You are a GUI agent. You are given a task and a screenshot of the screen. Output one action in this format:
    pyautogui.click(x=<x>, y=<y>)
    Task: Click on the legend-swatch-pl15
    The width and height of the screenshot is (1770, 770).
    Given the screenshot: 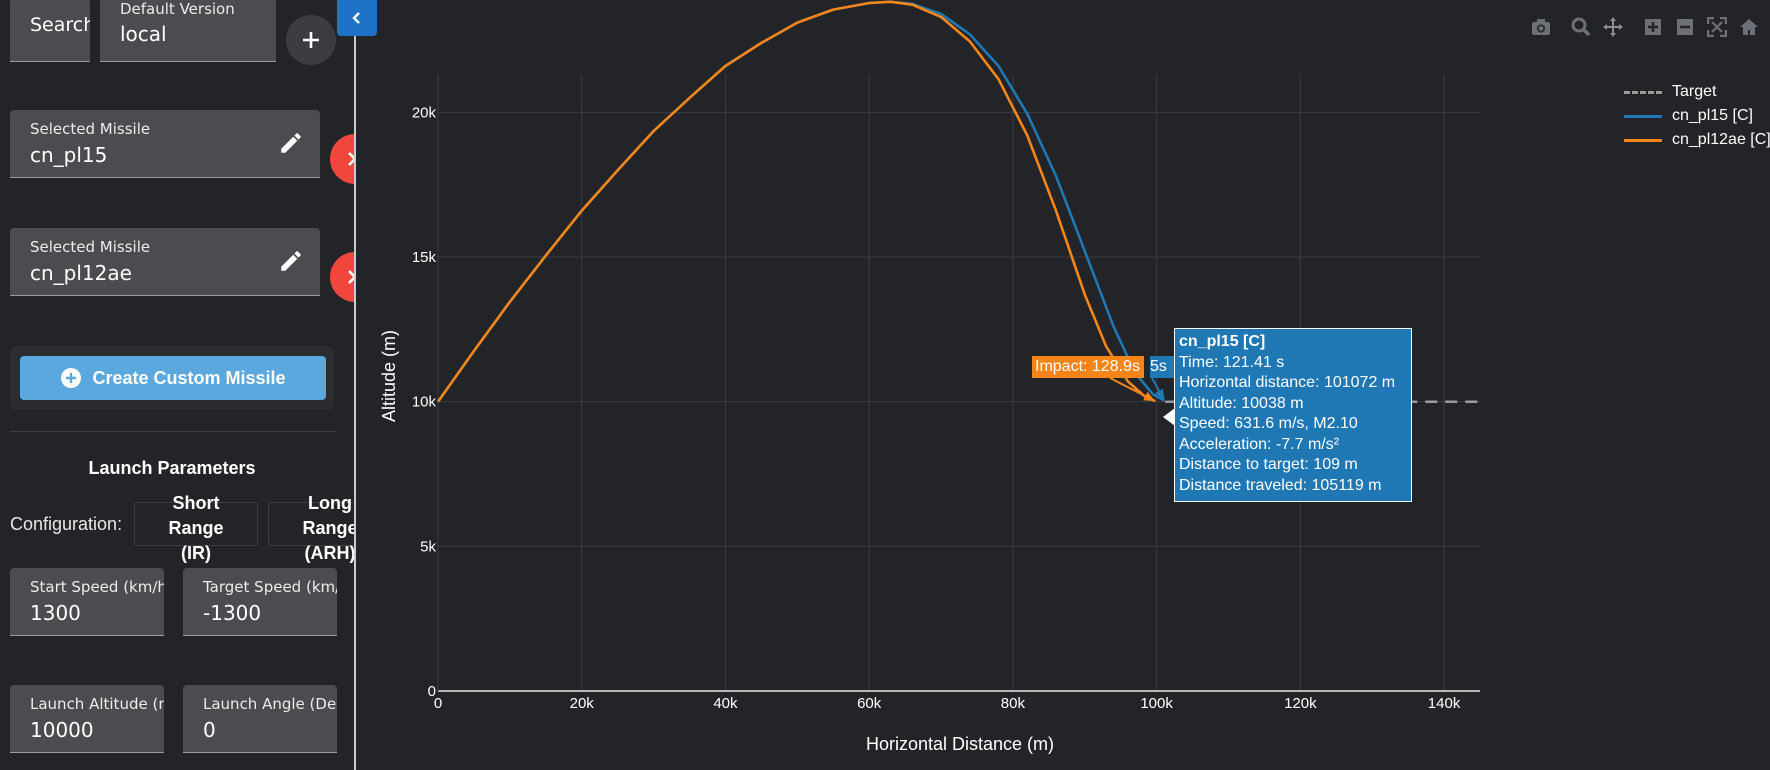 What is the action you would take?
    pyautogui.click(x=1643, y=116)
    